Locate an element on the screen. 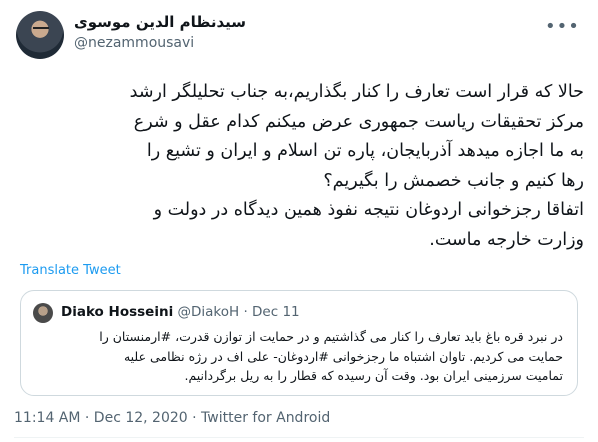 The width and height of the screenshot is (598, 442). divider is located at coordinates (299, 437).